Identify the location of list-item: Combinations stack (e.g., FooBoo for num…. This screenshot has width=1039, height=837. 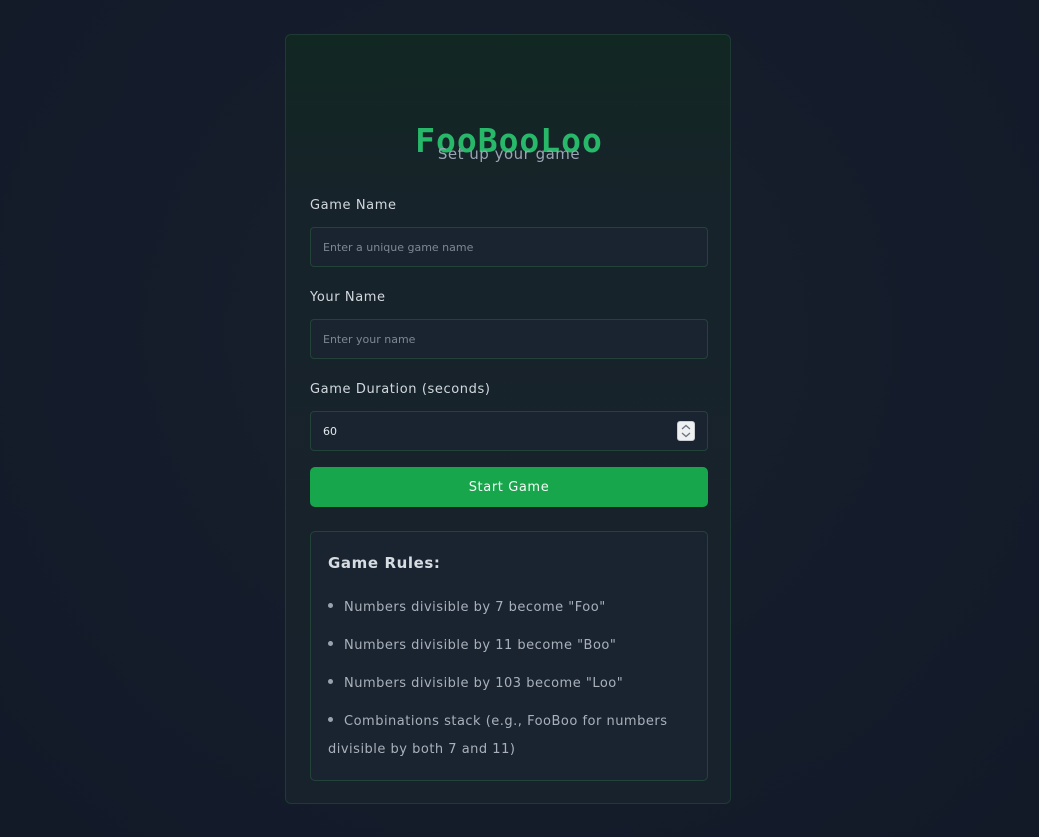
(508, 736).